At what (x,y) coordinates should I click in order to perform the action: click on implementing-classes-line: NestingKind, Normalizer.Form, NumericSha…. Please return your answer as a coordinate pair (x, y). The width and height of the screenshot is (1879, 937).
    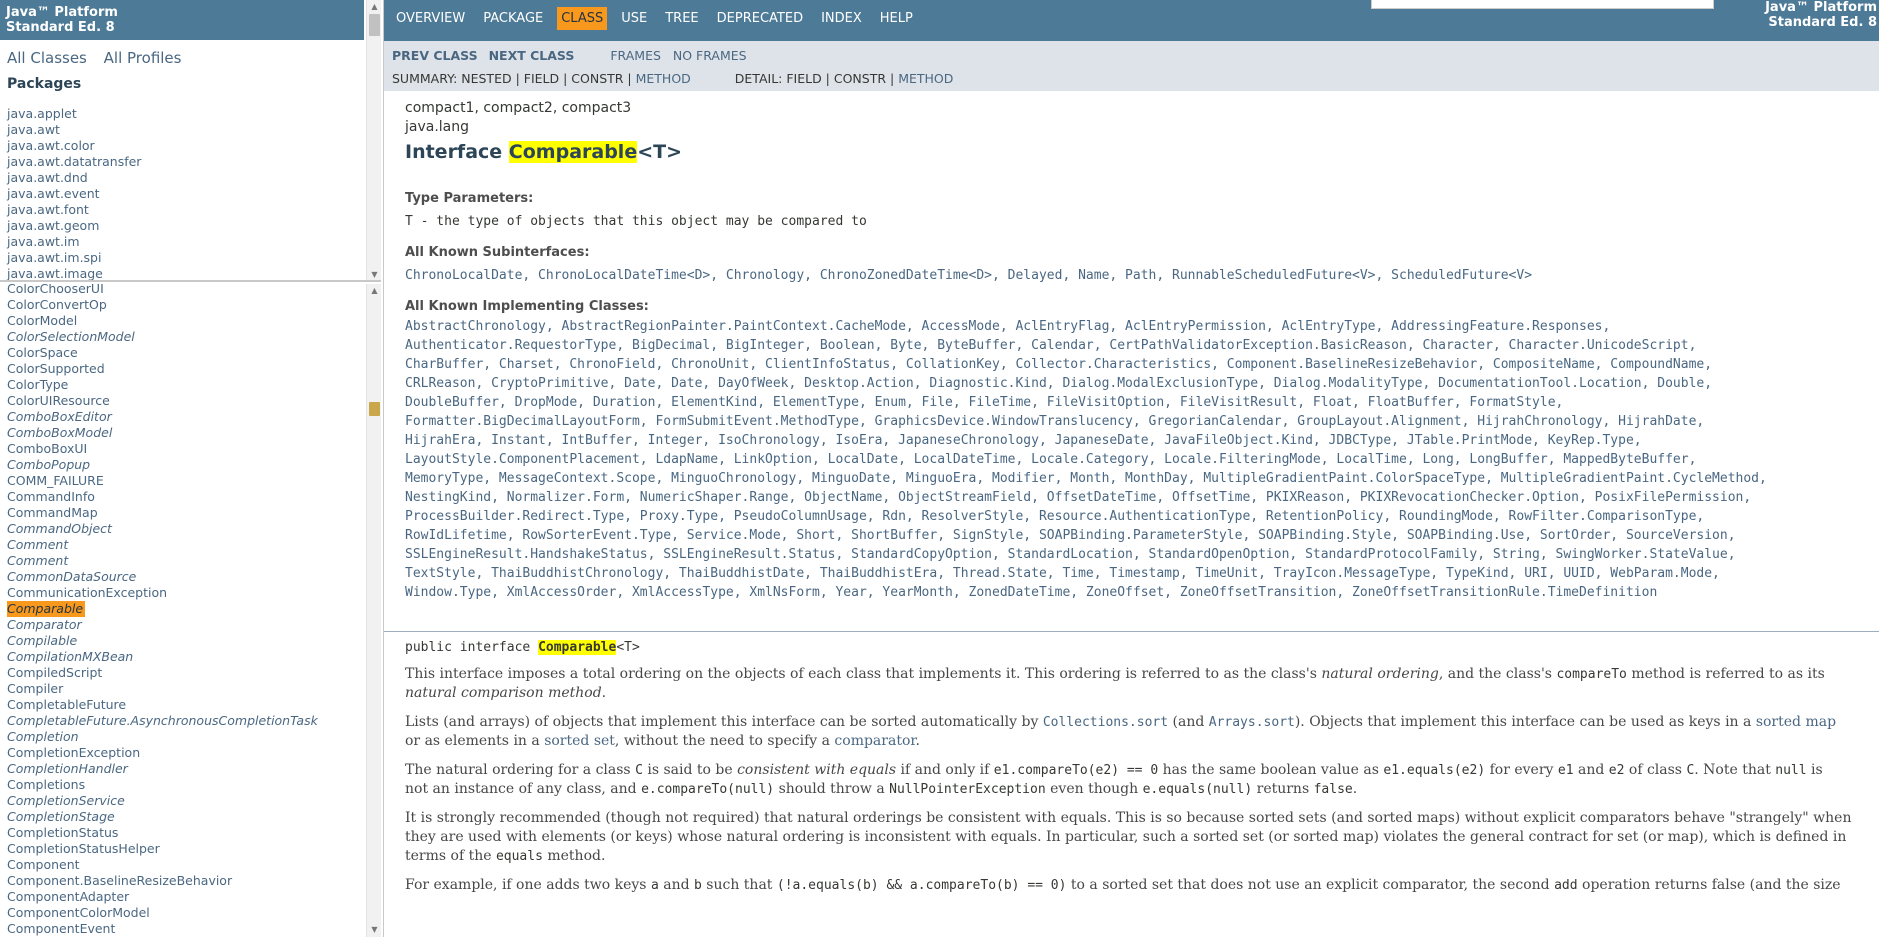
    Looking at the image, I should click on (1140, 497).